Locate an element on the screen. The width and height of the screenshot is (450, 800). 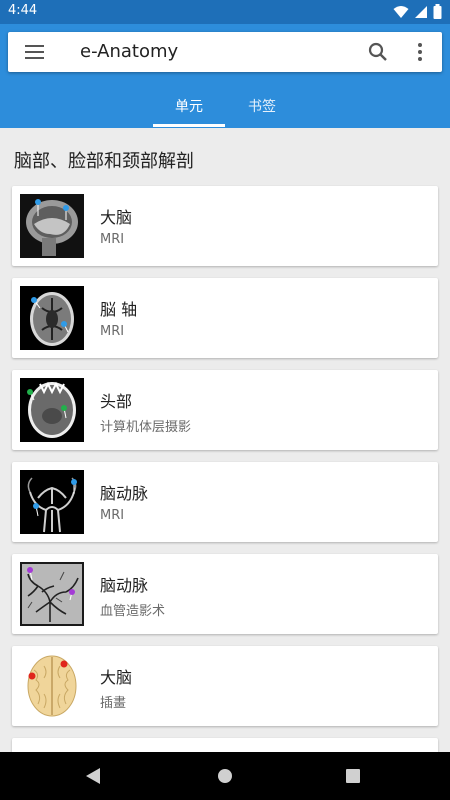
home-icon is located at coordinates (225, 776).